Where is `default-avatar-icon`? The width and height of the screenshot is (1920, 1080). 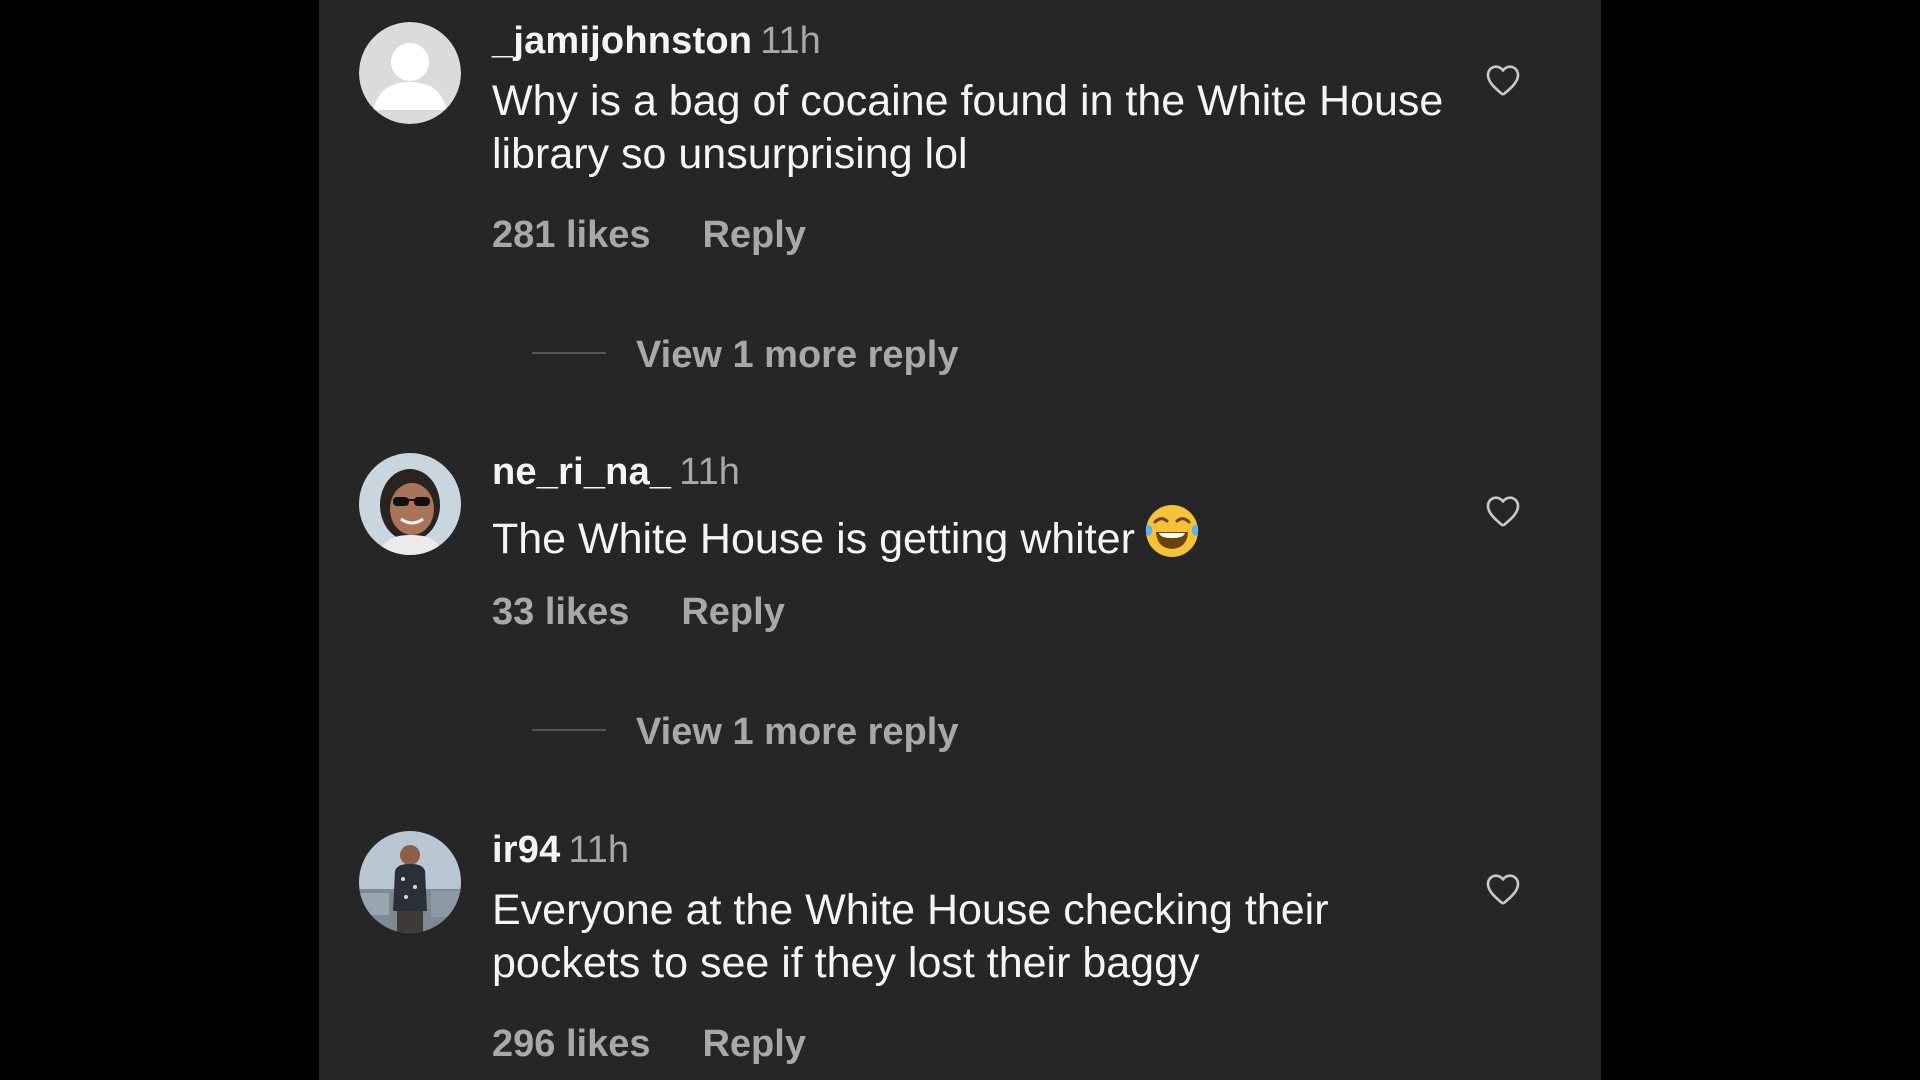
default-avatar-icon is located at coordinates (410, 73).